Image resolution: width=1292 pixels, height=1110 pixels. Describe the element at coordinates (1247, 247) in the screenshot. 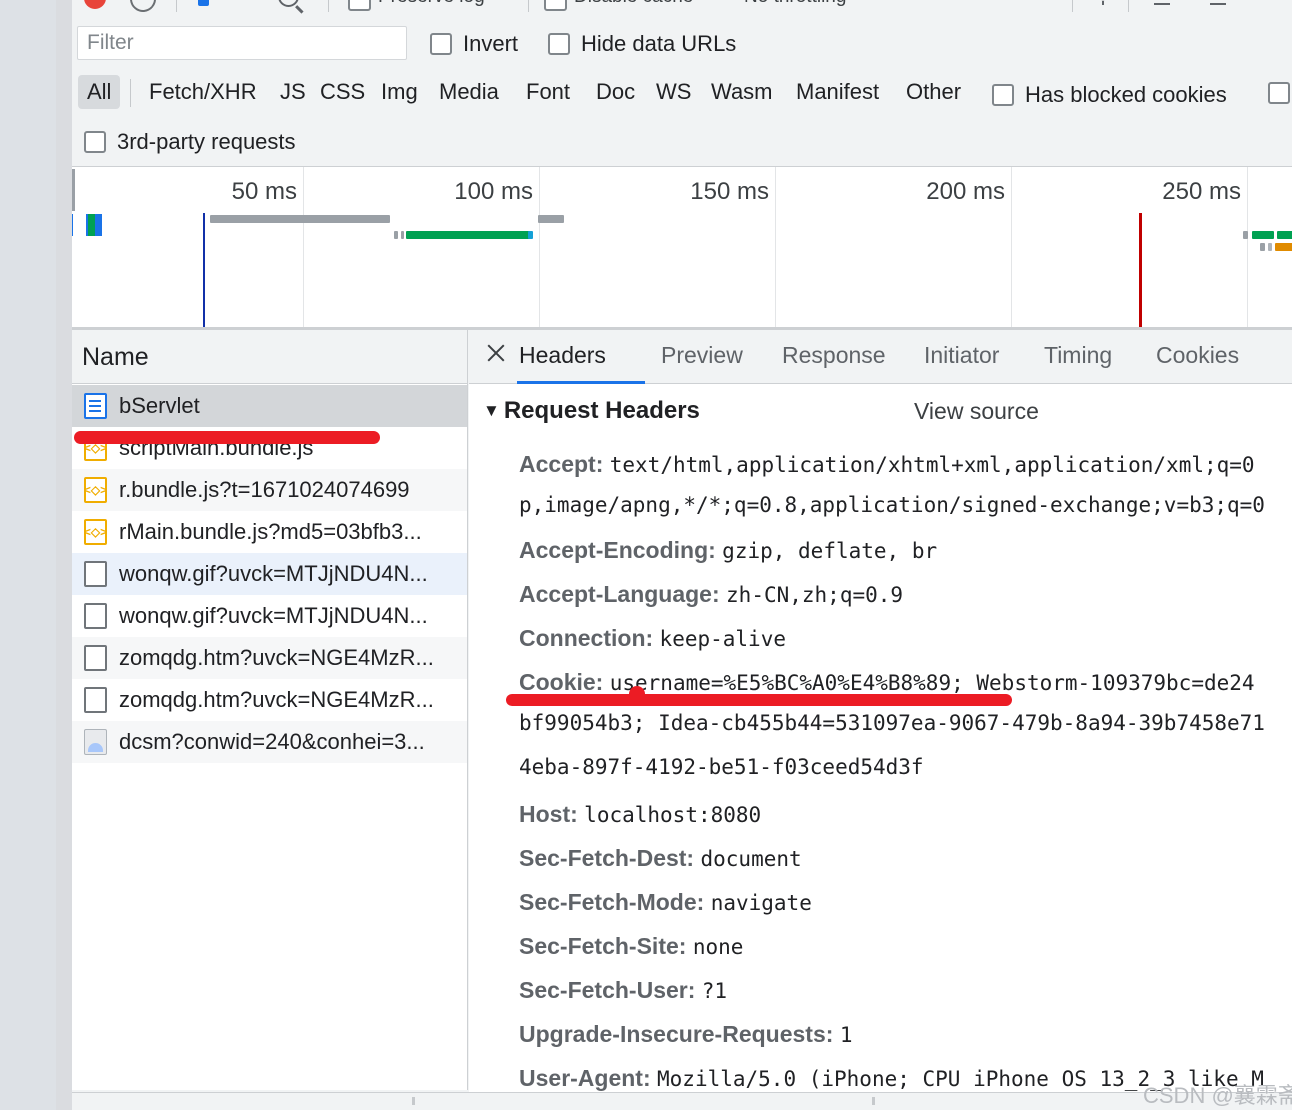

I see `overview-gridline` at that location.